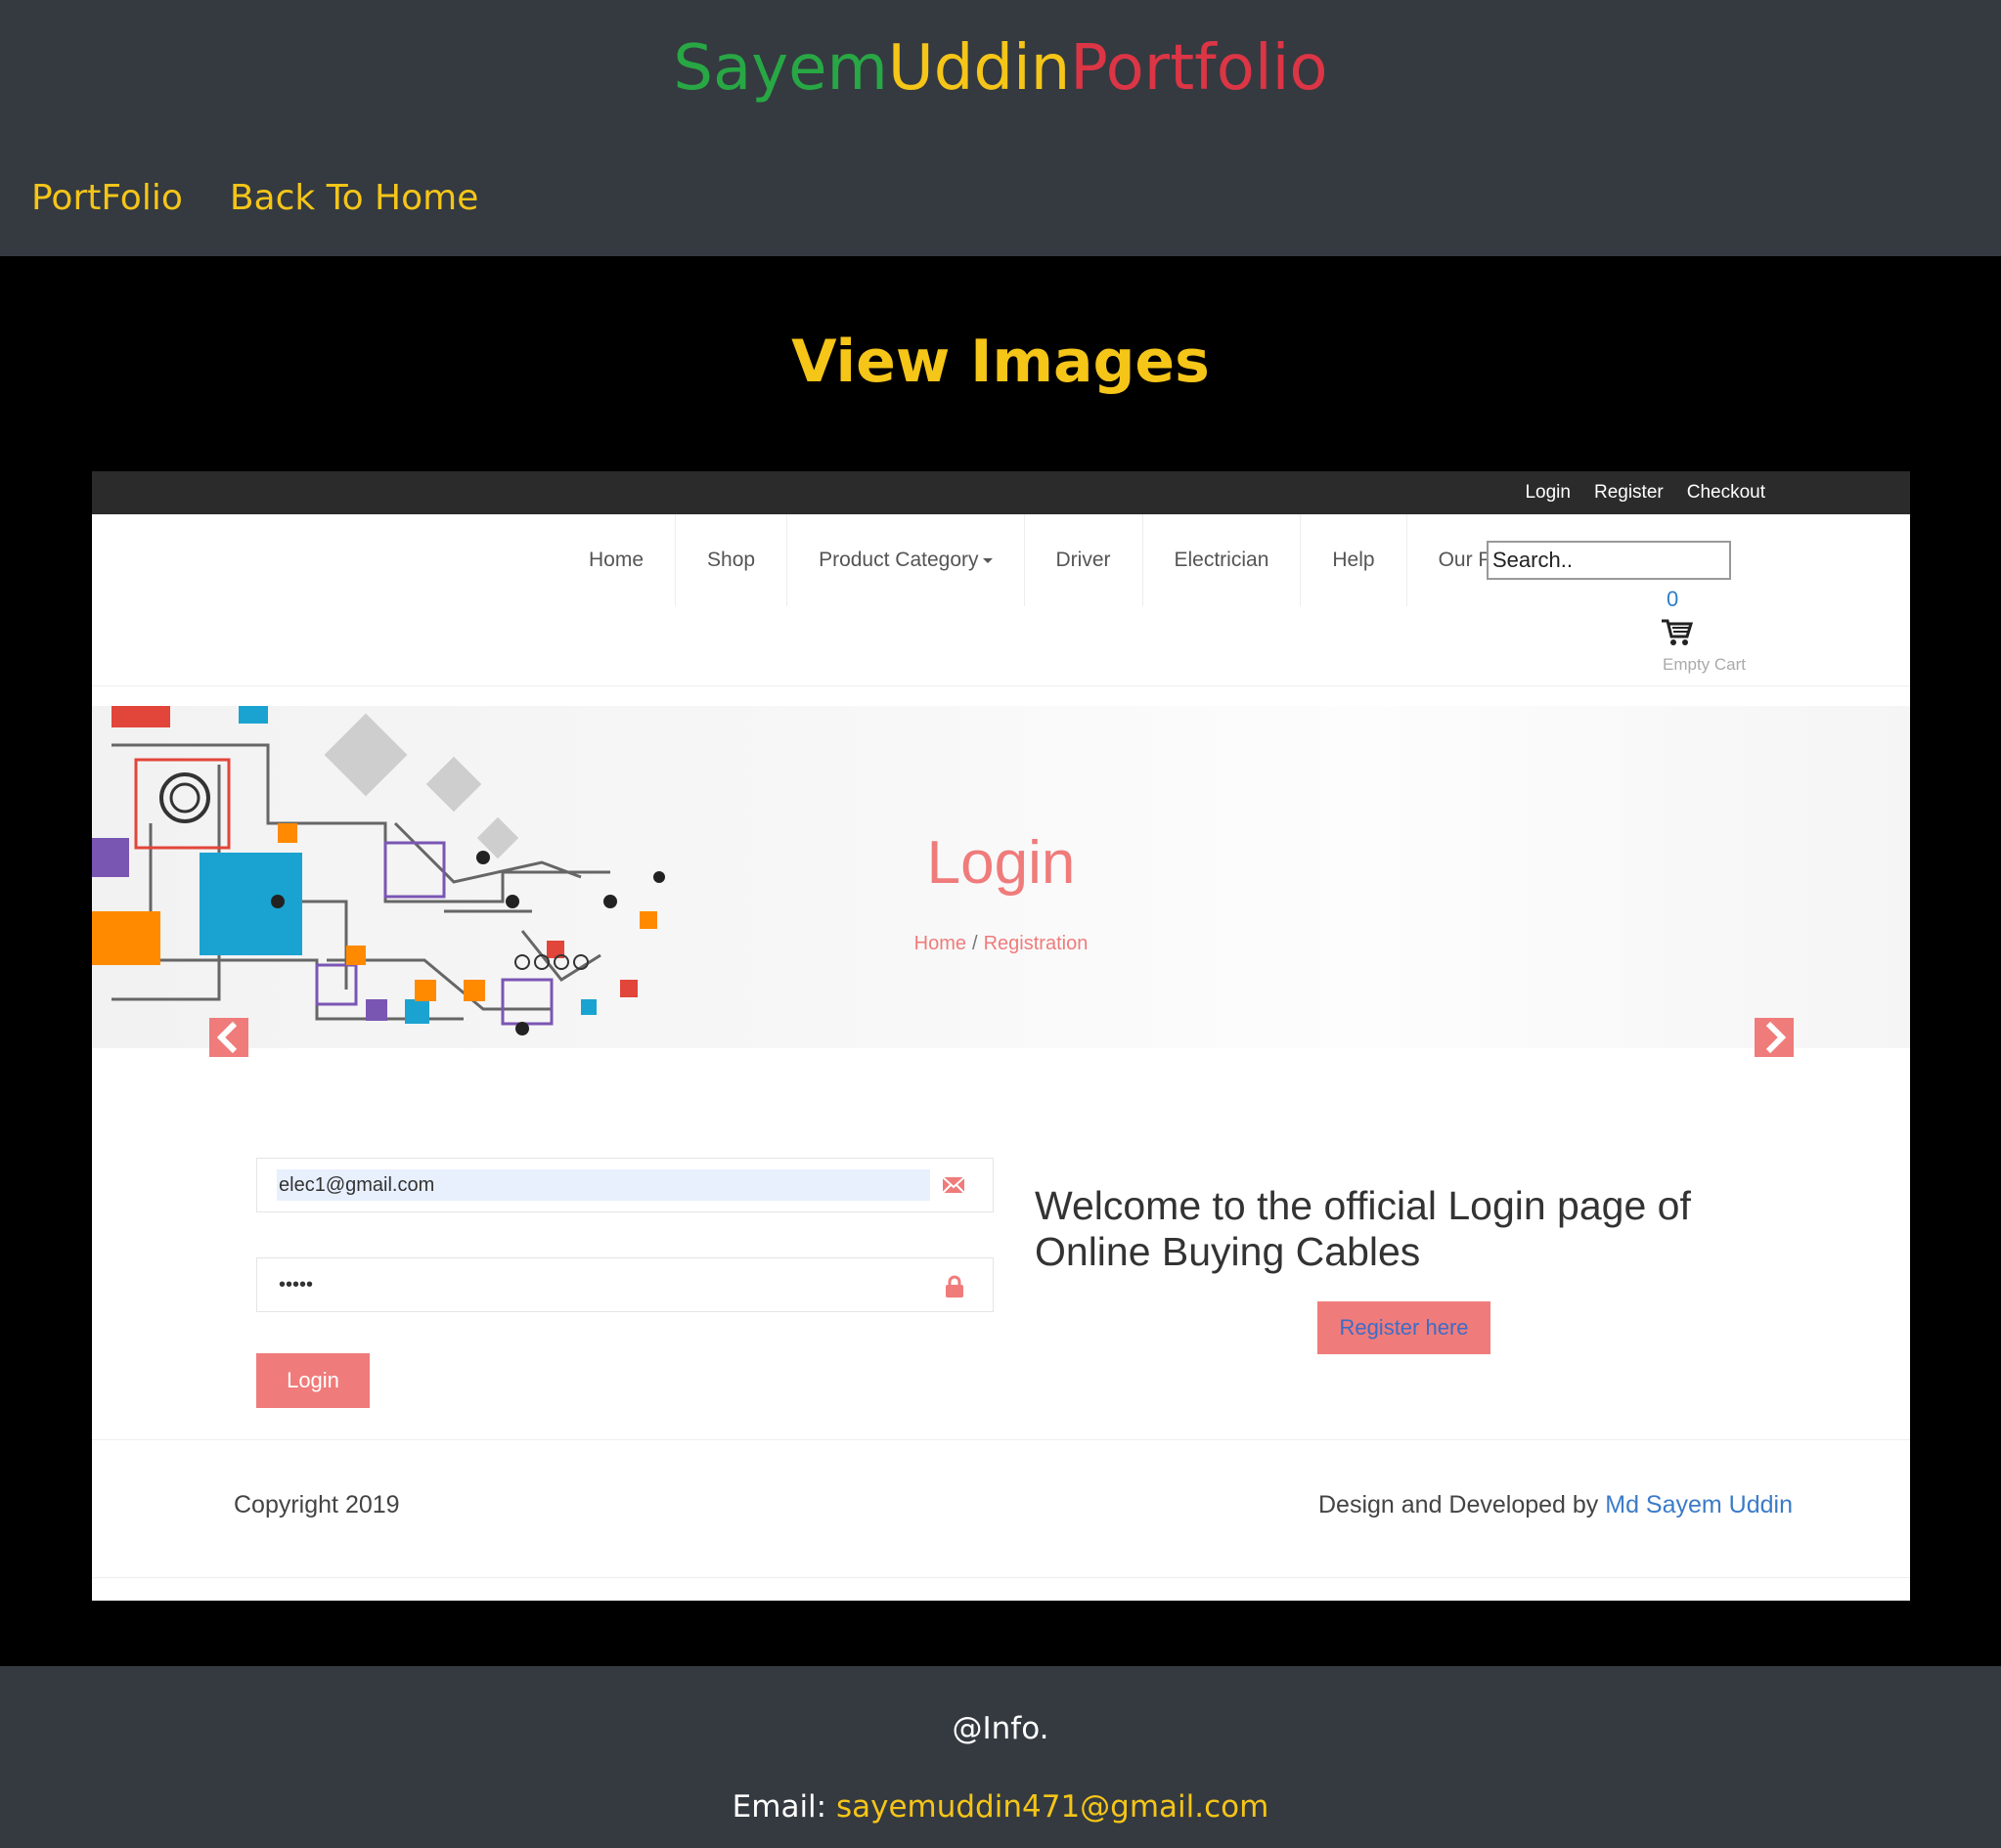 The image size is (2001, 1848). Describe the element at coordinates (1774, 1037) in the screenshot. I see `chevron-right-icon` at that location.